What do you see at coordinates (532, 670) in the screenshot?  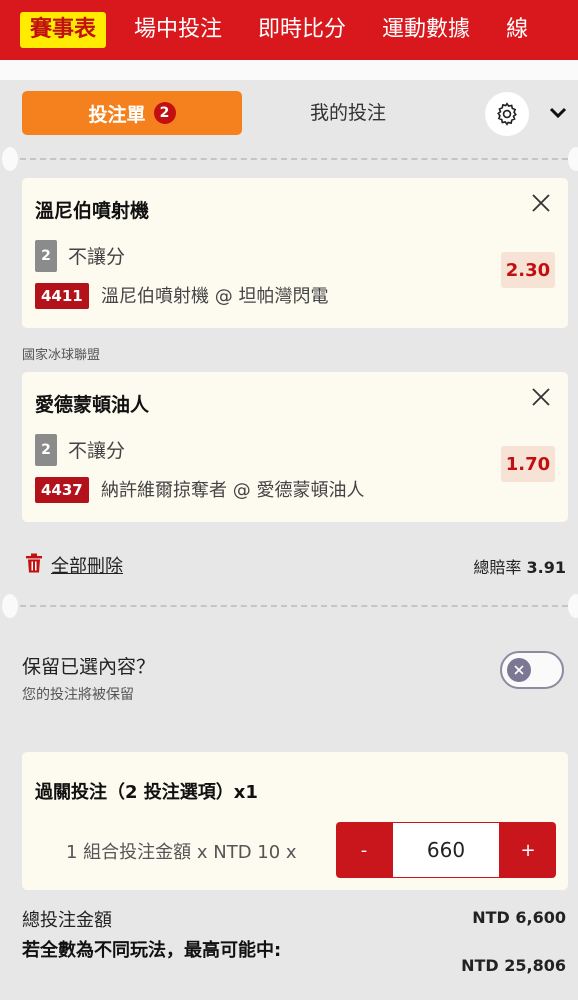 I see `keep-selections-toggle` at bounding box center [532, 670].